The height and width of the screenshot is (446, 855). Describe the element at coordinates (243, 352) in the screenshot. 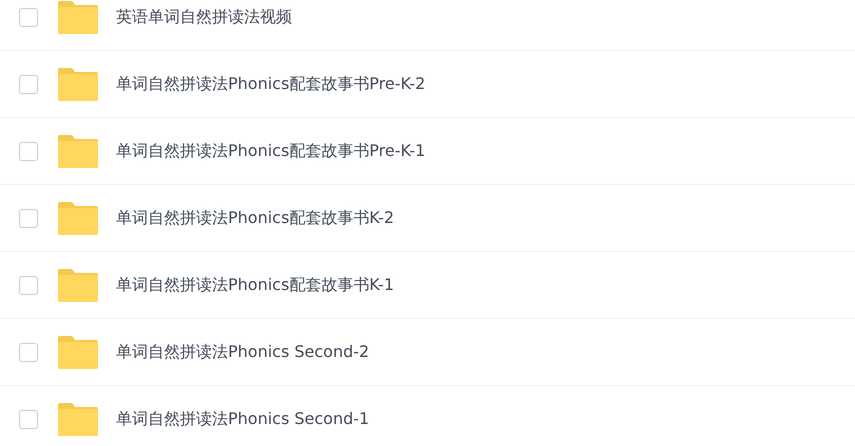

I see `folder-name: 单词自然拼读法Phonics Second-2` at that location.